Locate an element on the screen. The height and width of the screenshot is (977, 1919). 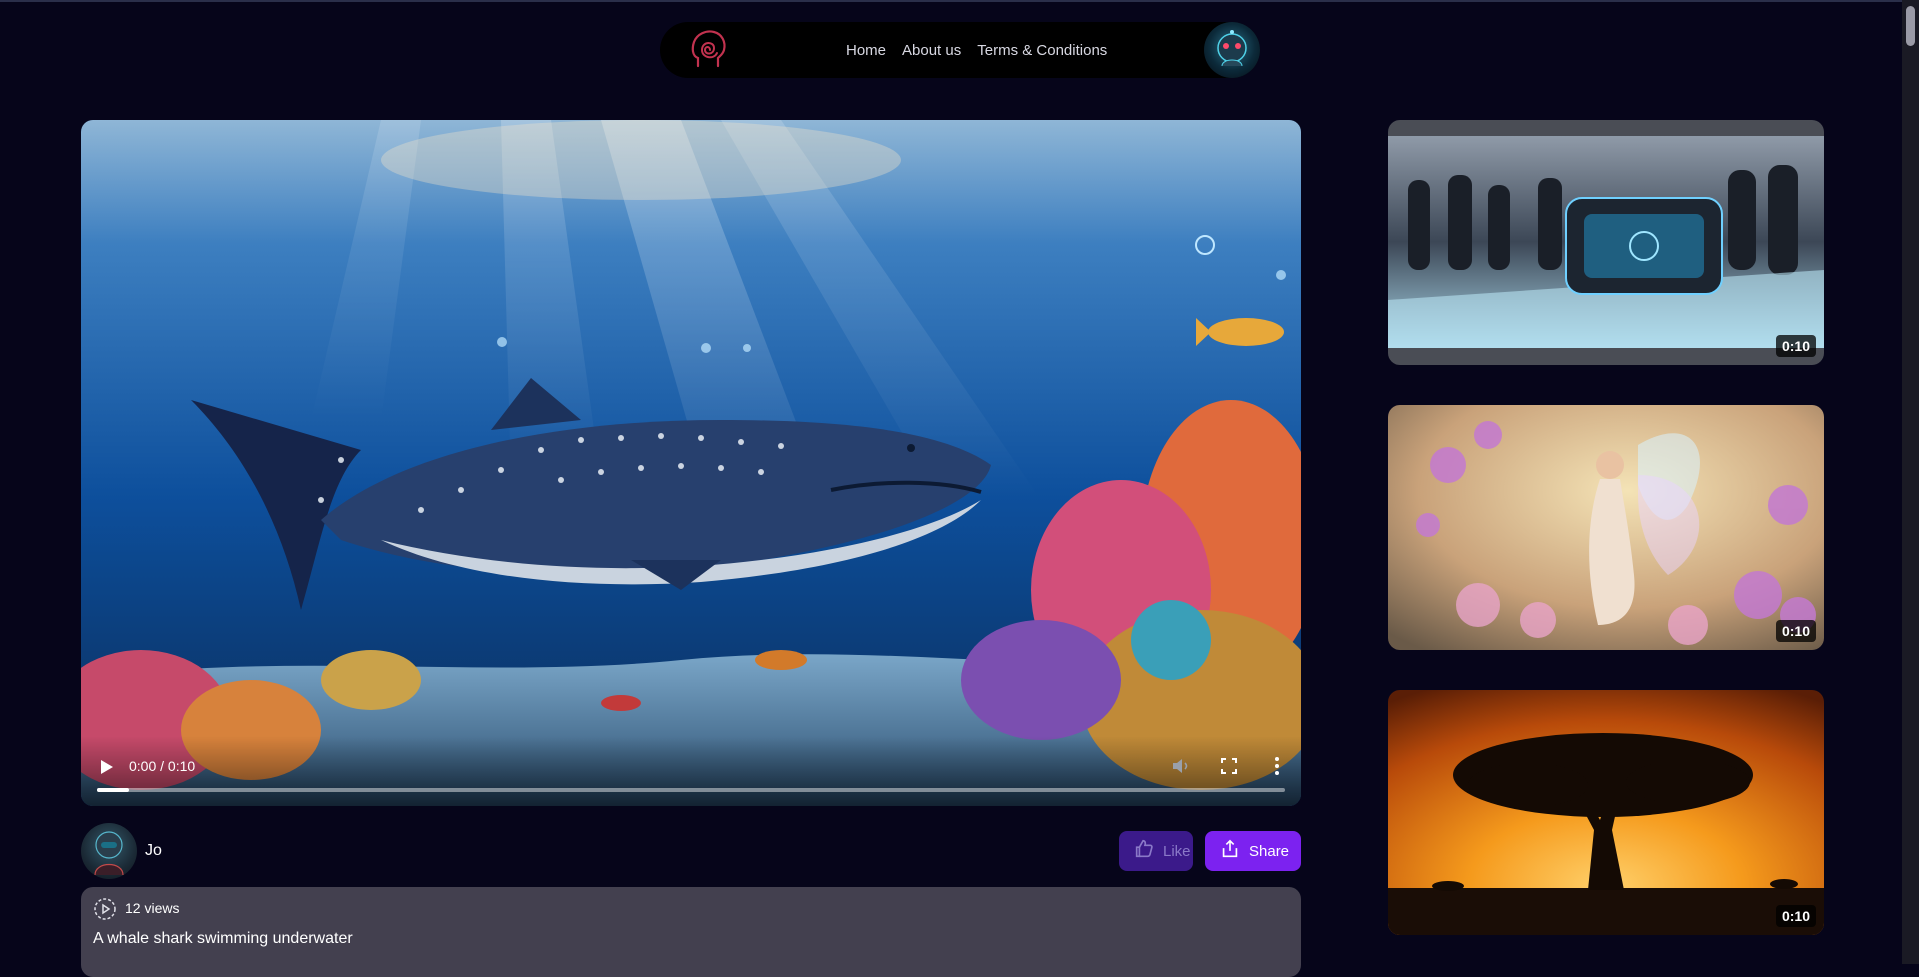
like-button: Like is located at coordinates (1156, 851).